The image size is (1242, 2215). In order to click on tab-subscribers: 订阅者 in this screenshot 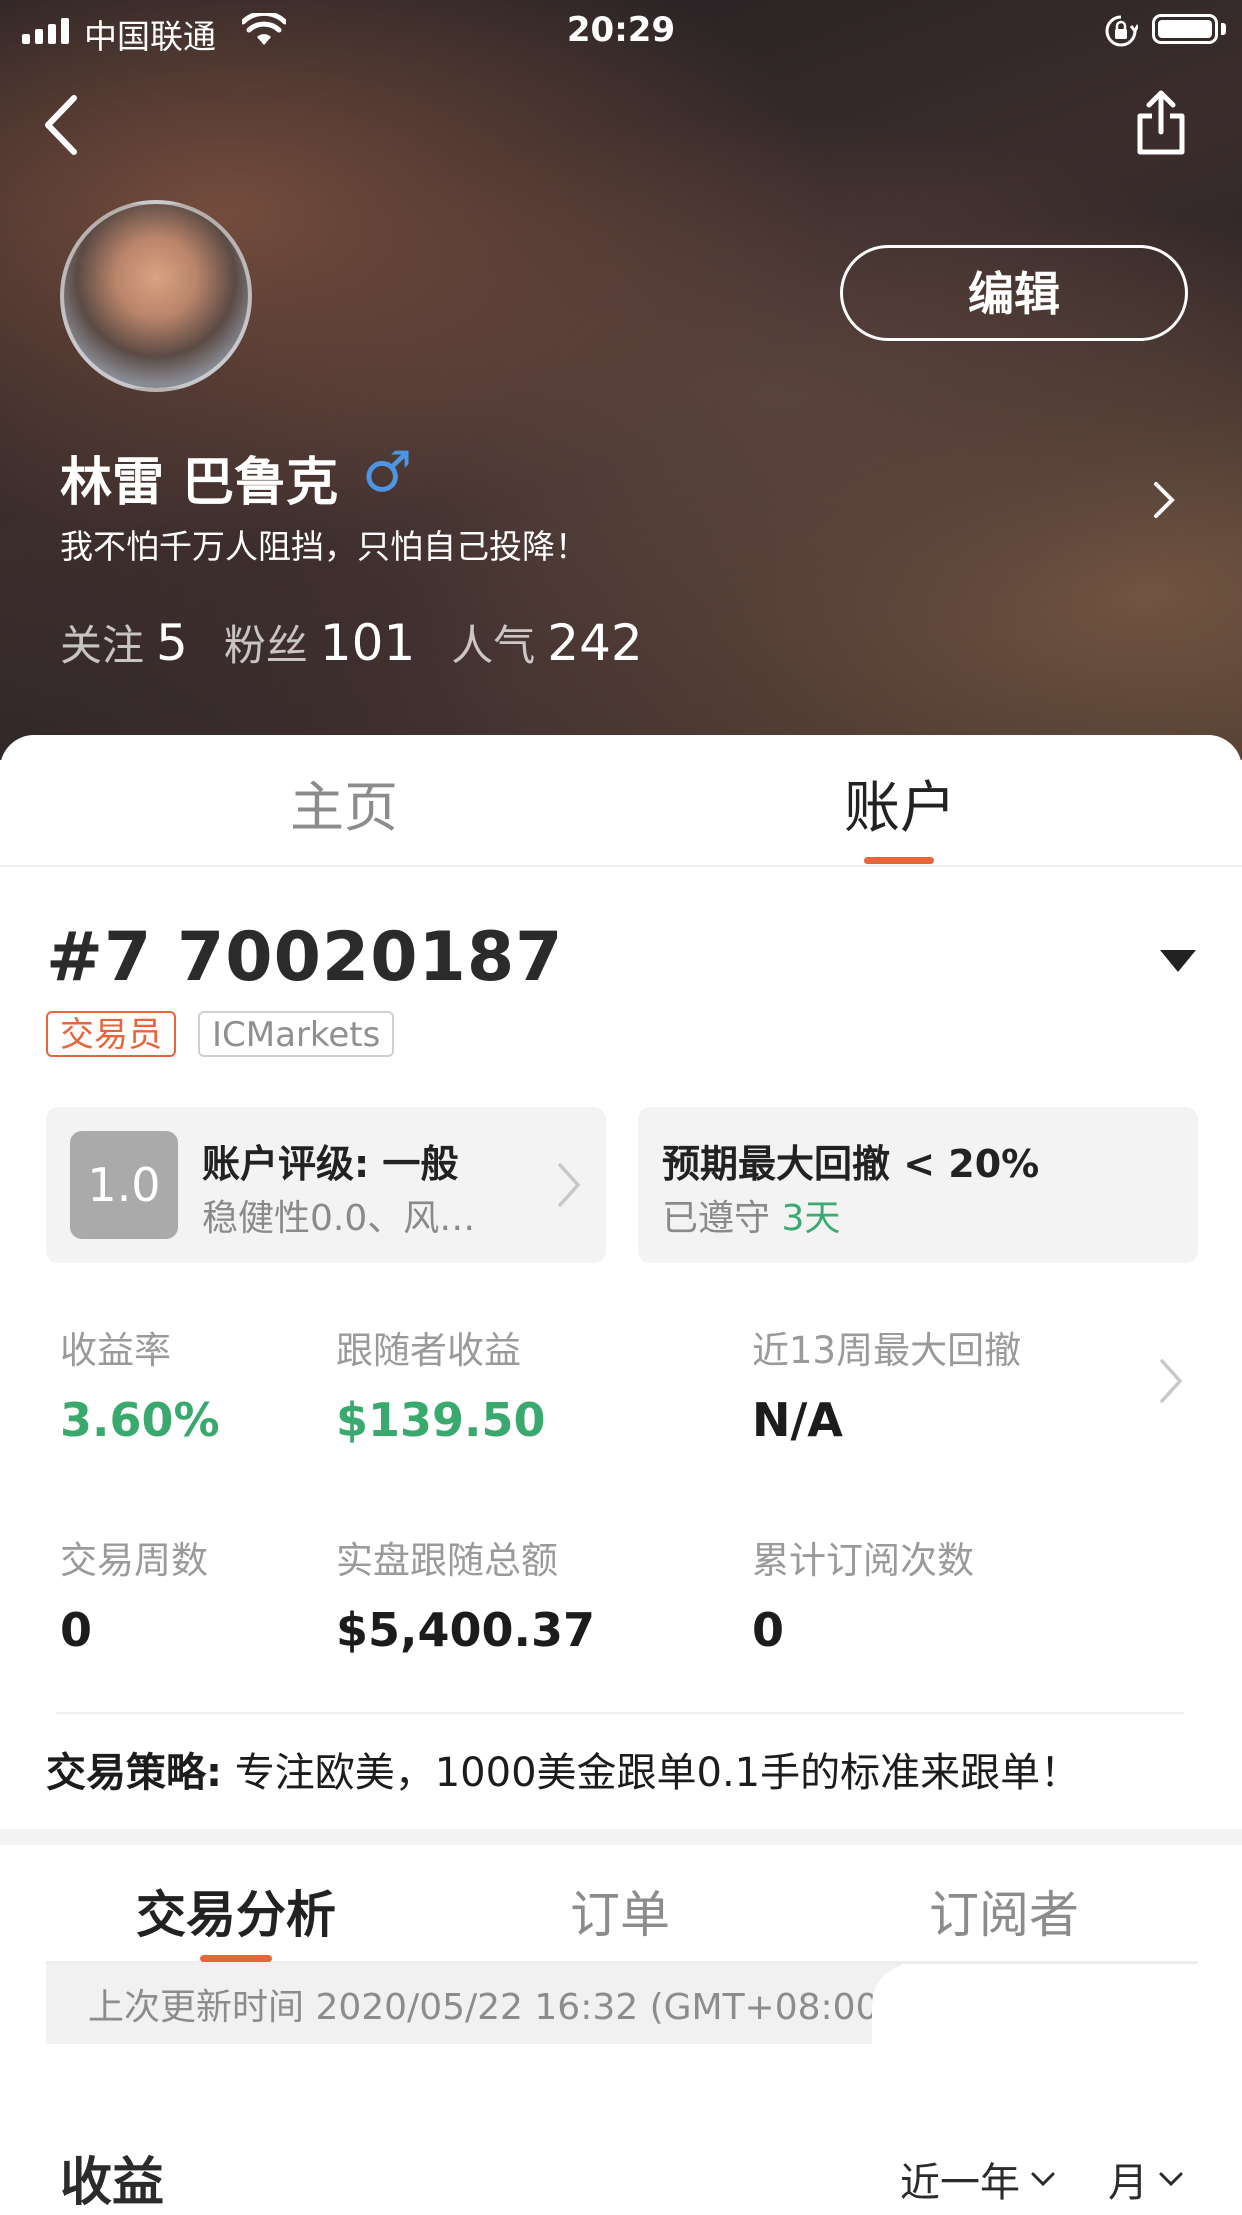, I will do `click(1004, 1911)`.